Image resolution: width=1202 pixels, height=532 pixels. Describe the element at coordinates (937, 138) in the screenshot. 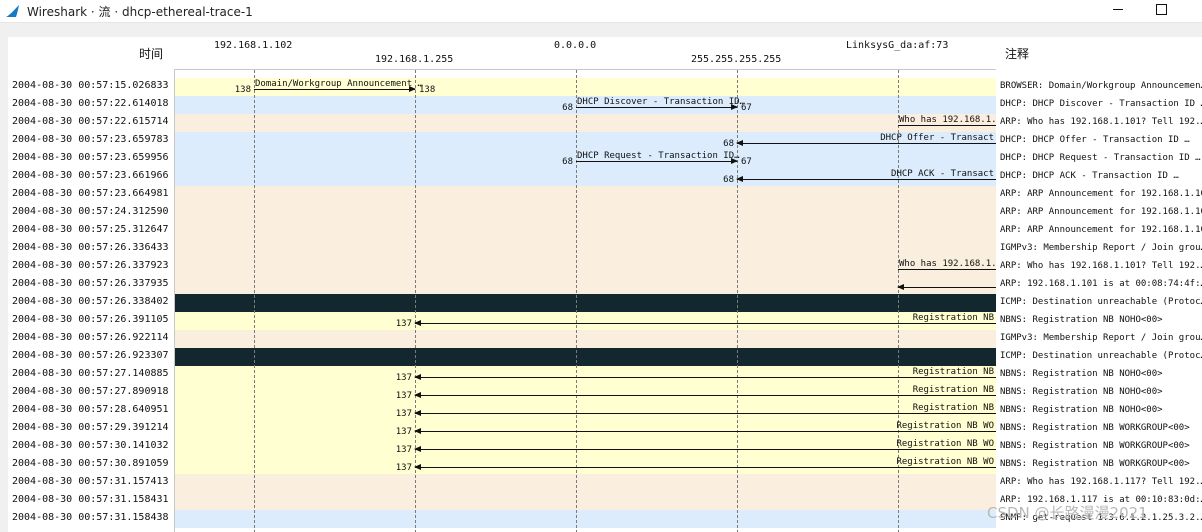

I see `arrow-label: DHCP Offer - Transact` at that location.